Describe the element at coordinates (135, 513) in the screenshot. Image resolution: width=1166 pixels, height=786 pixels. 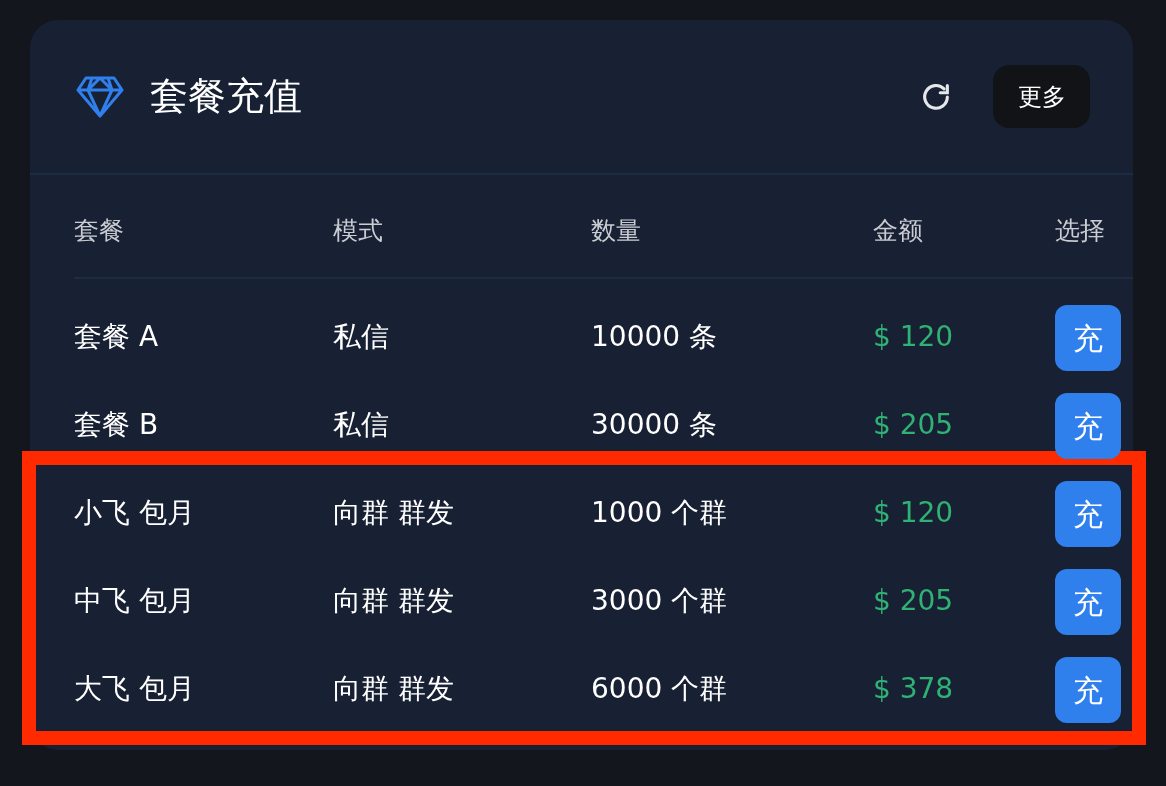
I see `package-name: 小飞 包月` at that location.